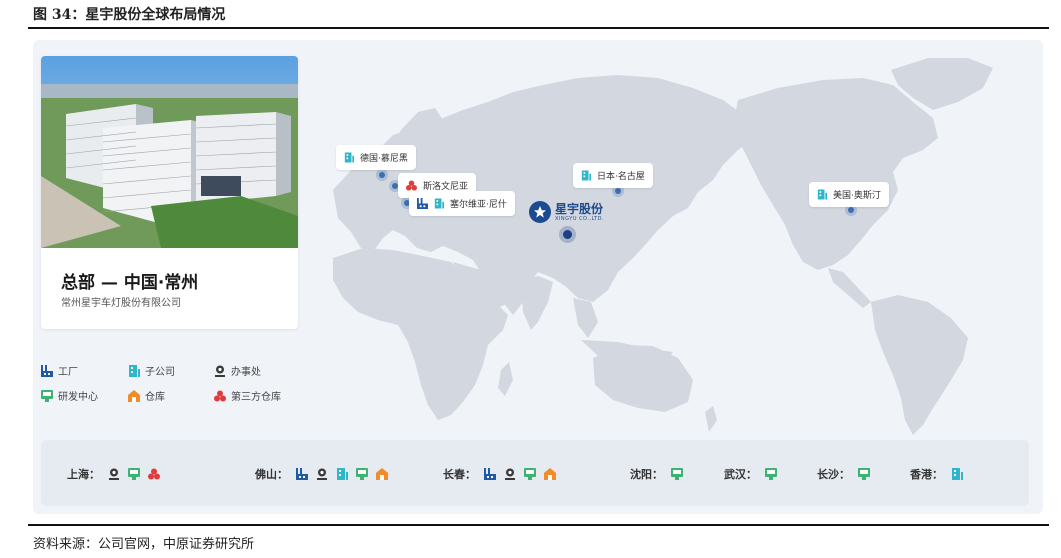 This screenshot has width=1061, height=558. Describe the element at coordinates (643, 378) in the screenshot. I see `australia` at that location.